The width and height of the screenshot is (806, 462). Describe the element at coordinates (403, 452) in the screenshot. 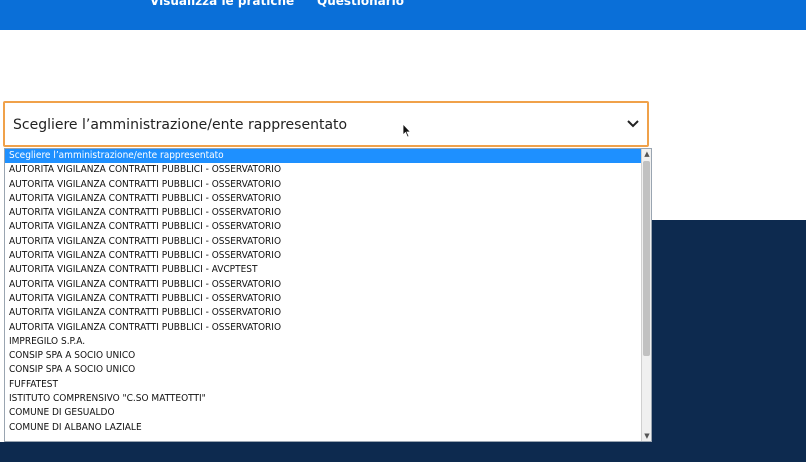

I see `background-footer-strip` at that location.